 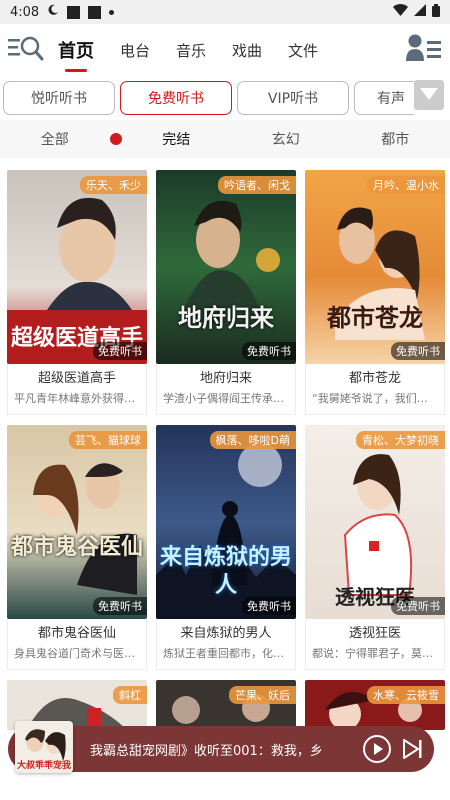 I want to click on cover-title: 都市鬼谷医仙, so click(x=76, y=547).